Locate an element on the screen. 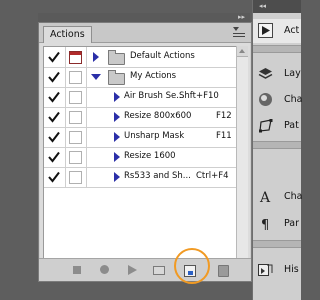  dock-item-paths: Pat is located at coordinates (277, 126).